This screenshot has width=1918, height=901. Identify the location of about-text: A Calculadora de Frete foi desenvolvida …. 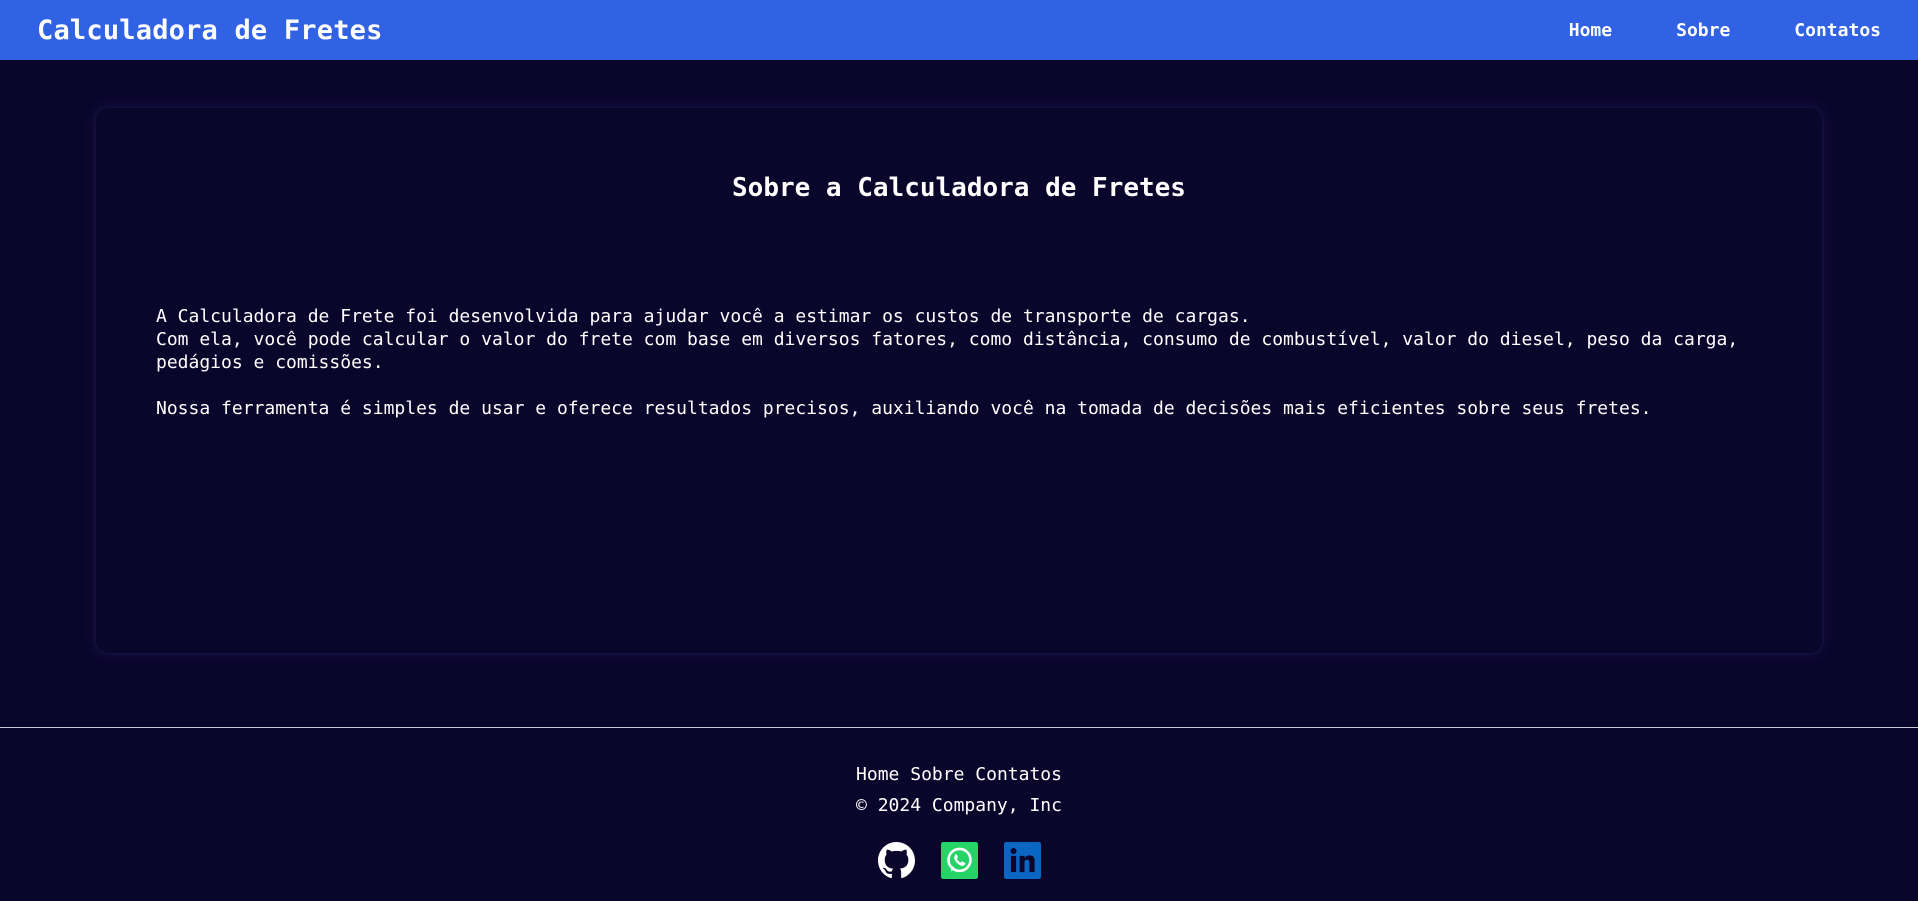
(966, 362).